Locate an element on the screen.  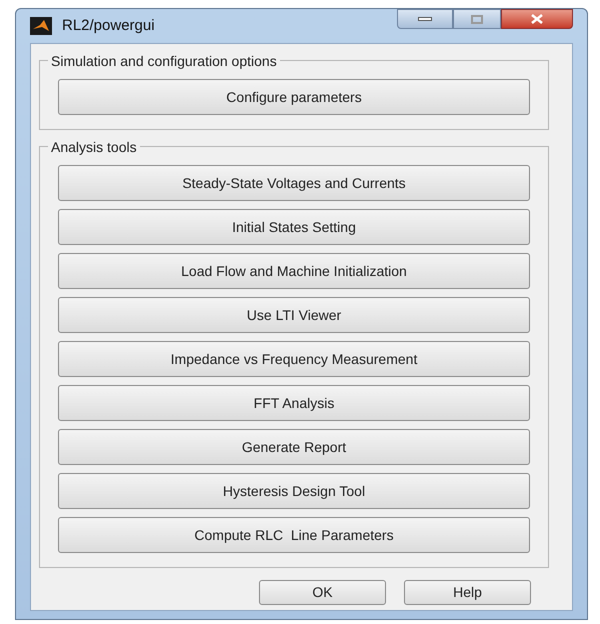
close-icon is located at coordinates (537, 19).